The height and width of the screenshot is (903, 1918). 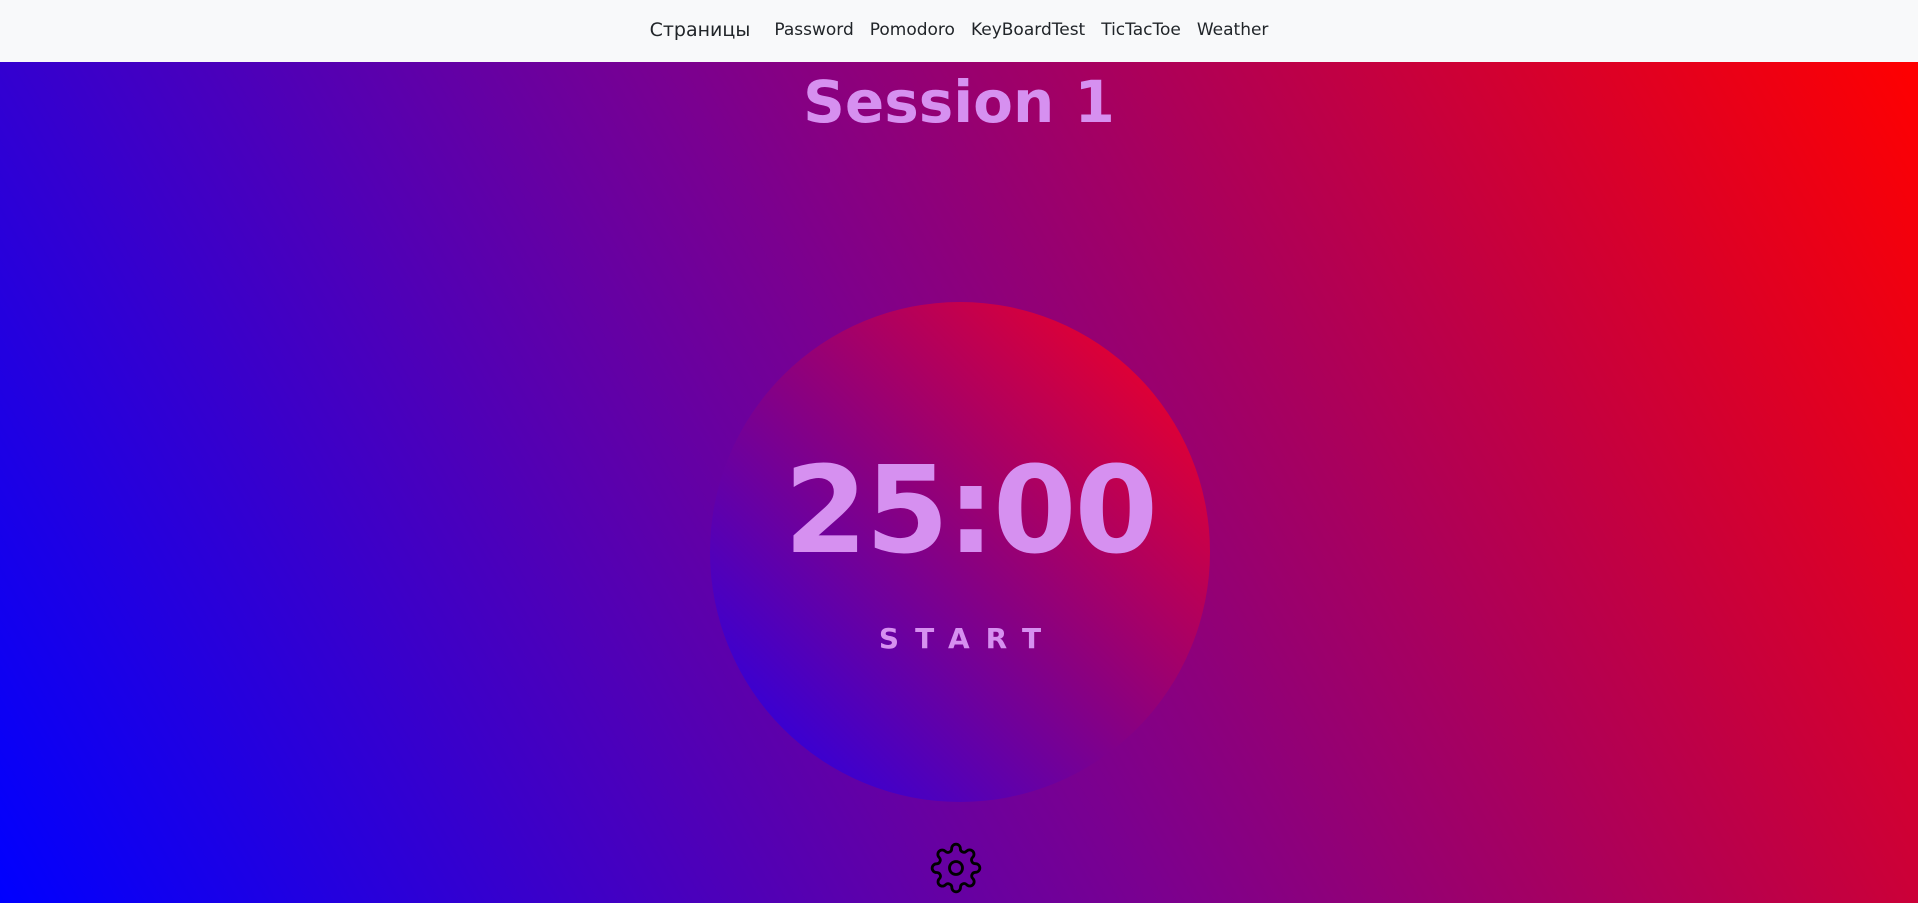 What do you see at coordinates (959, 102) in the screenshot?
I see `session-title: Session 1` at bounding box center [959, 102].